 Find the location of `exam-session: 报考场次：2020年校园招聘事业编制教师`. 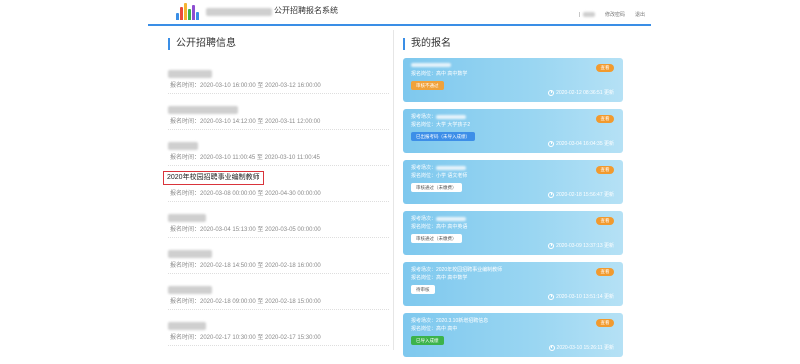

exam-session: 报考场次：2020年校园招聘事业编制教师 is located at coordinates (457, 270).